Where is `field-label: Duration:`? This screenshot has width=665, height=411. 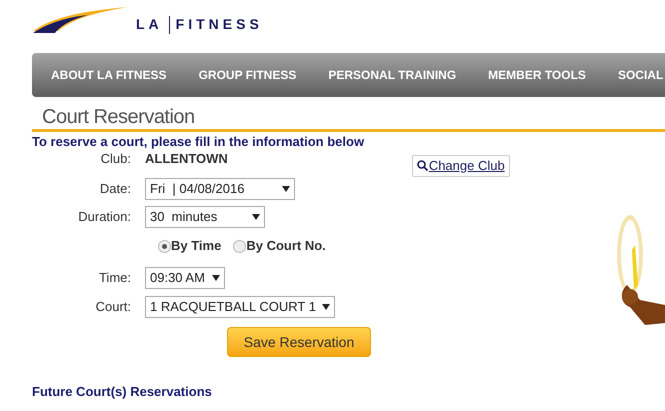 field-label: Duration: is located at coordinates (104, 217).